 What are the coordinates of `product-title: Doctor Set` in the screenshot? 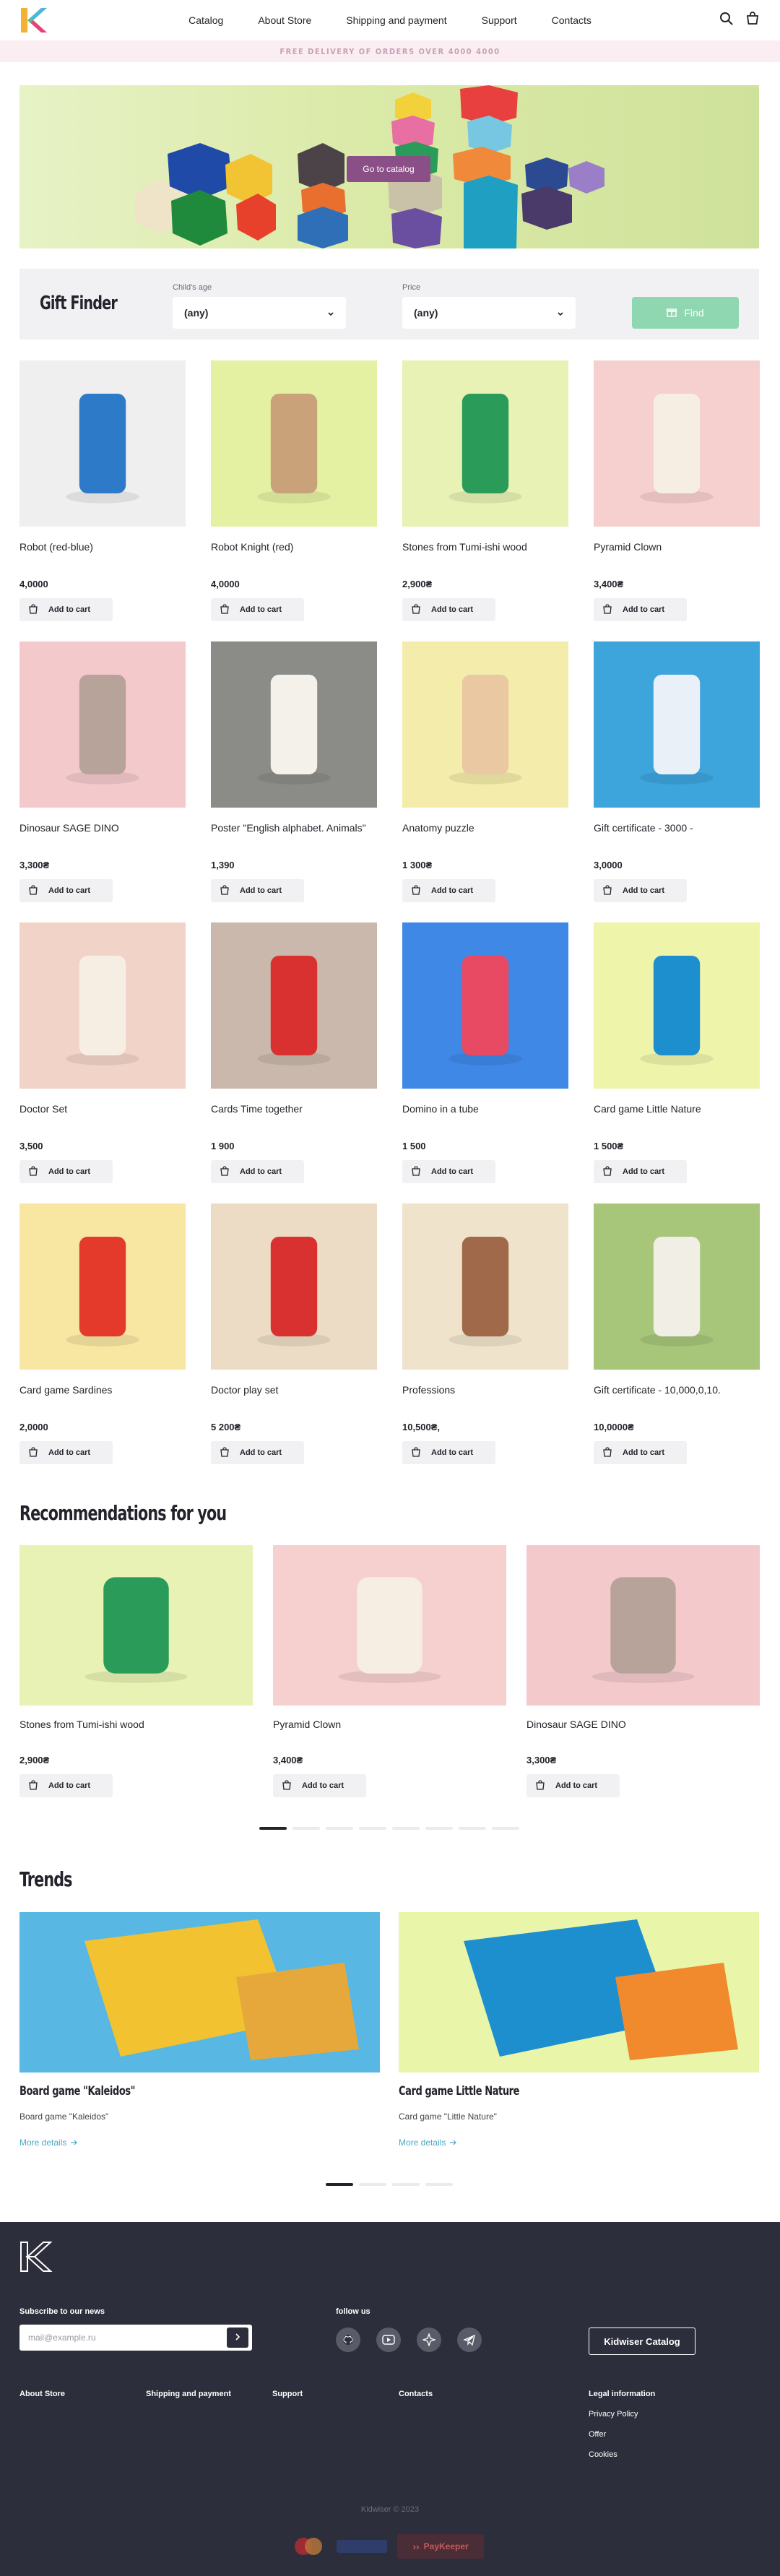 It's located at (103, 1116).